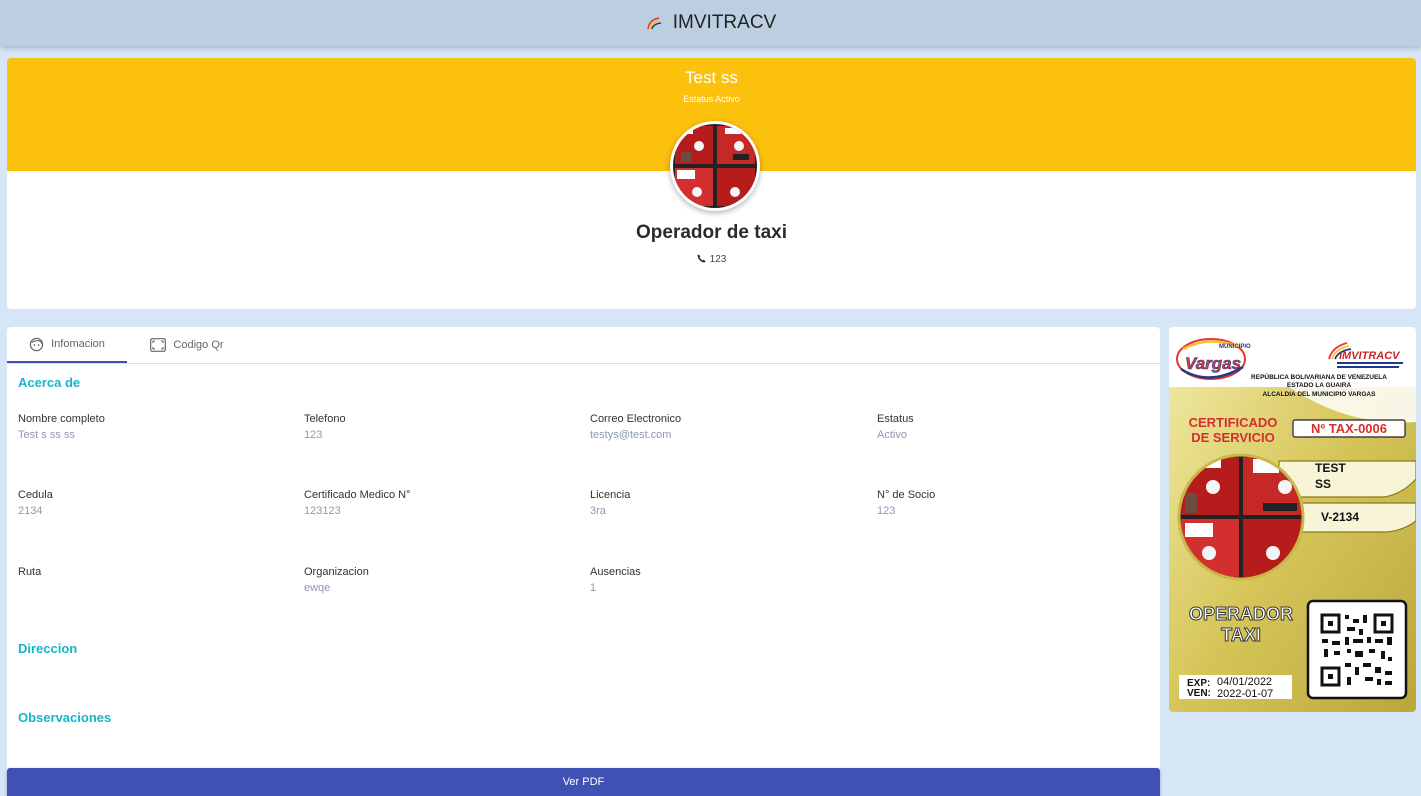 The width and height of the screenshot is (1421, 796). What do you see at coordinates (631, 435) in the screenshot?
I see `field-value: testys@test.com` at bounding box center [631, 435].